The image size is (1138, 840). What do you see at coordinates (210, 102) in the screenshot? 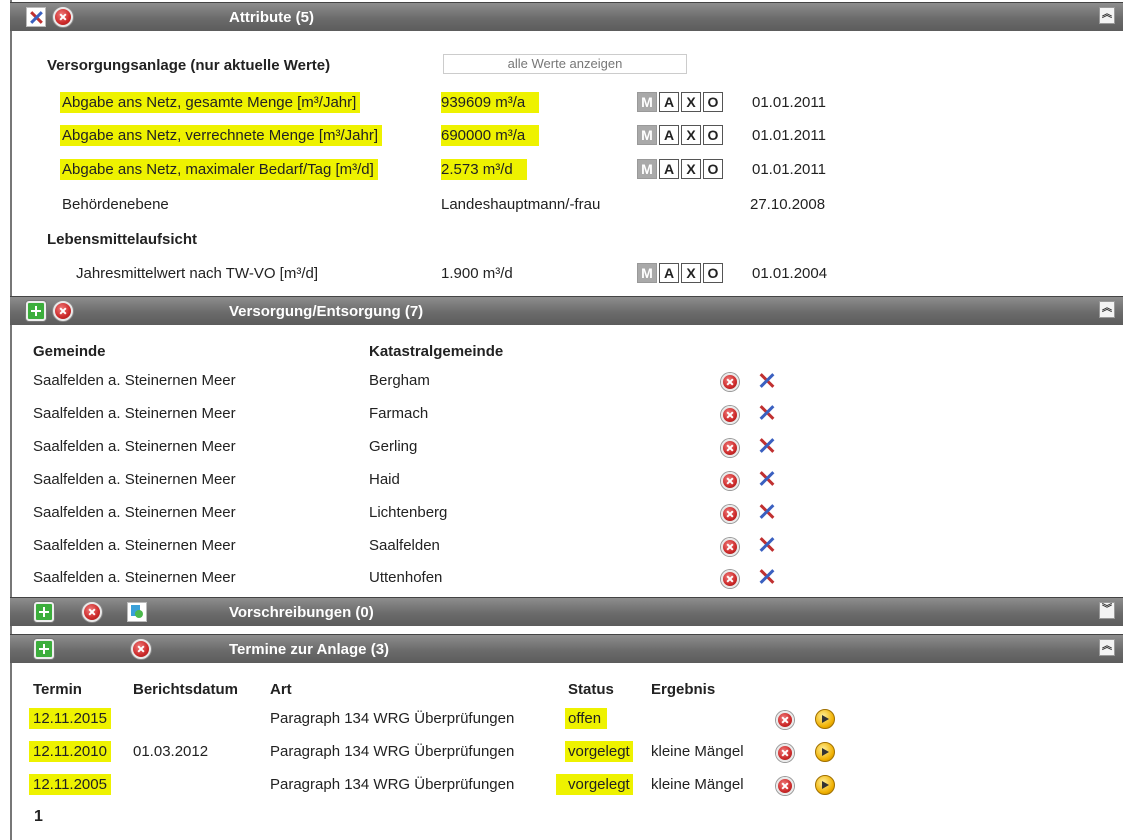
I see `attribute-label: Abgabe ans Netz, gesamte Menge [m³/Jahr]` at bounding box center [210, 102].